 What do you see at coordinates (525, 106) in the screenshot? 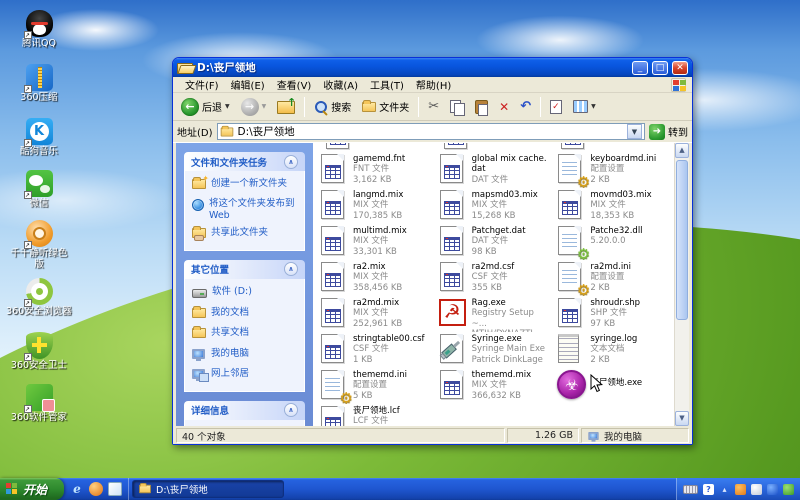
I see `undo-button: ↶` at bounding box center [525, 106].